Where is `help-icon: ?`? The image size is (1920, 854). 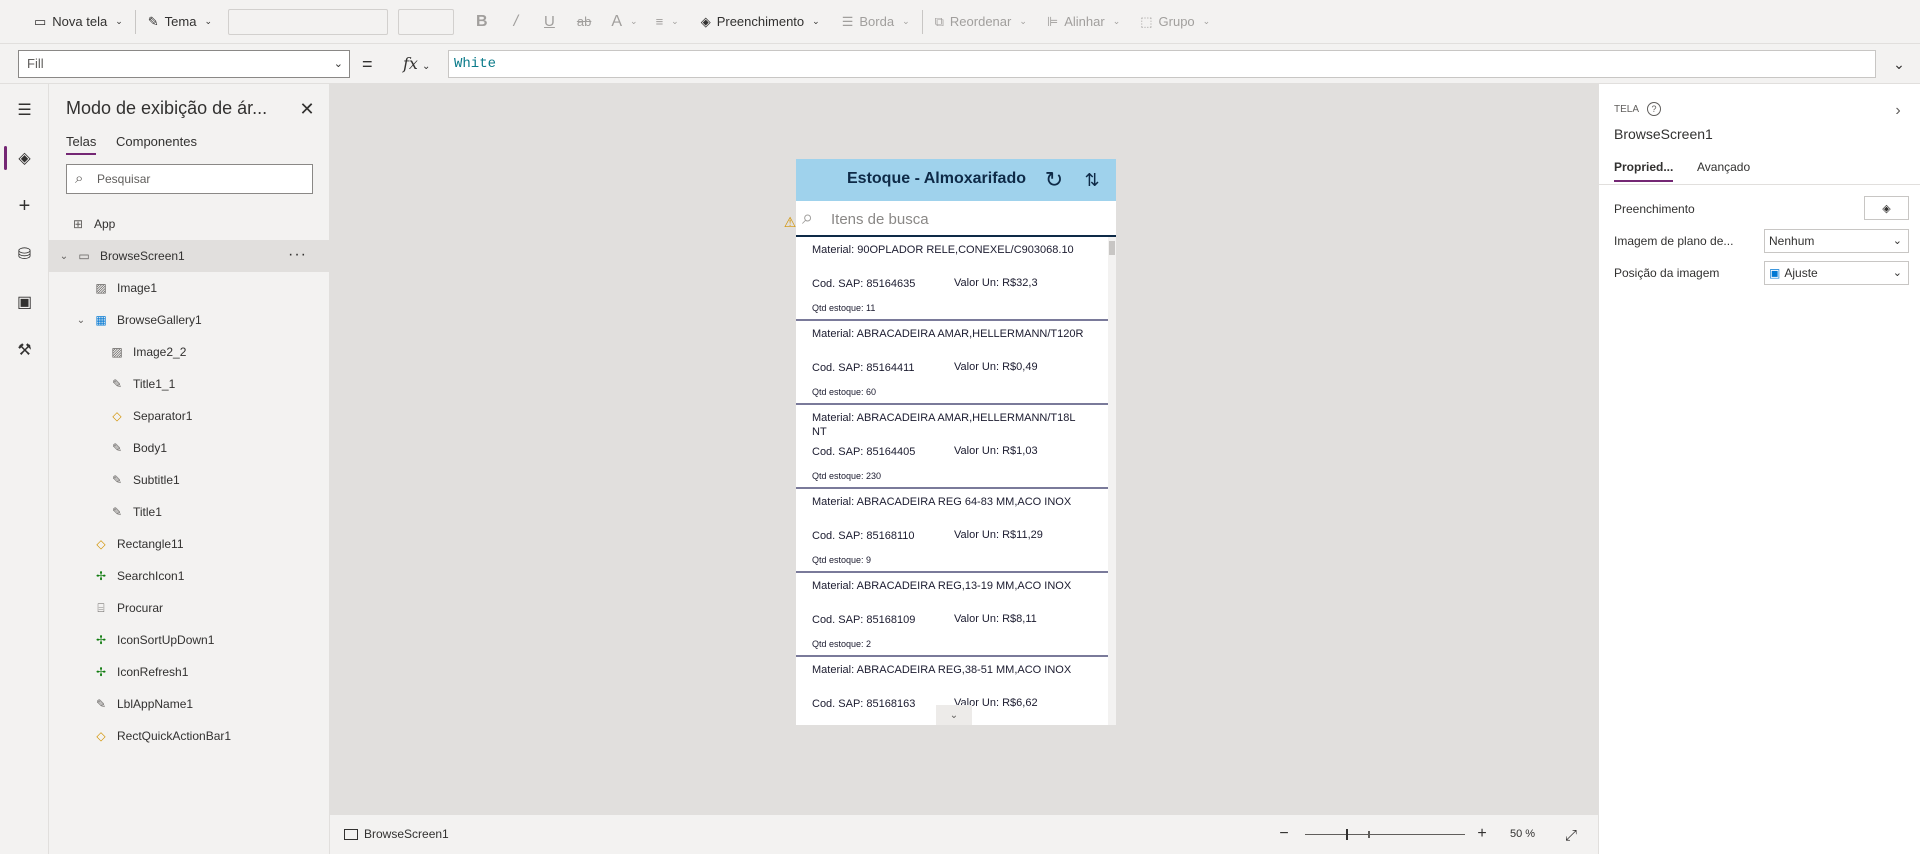 help-icon: ? is located at coordinates (1654, 109).